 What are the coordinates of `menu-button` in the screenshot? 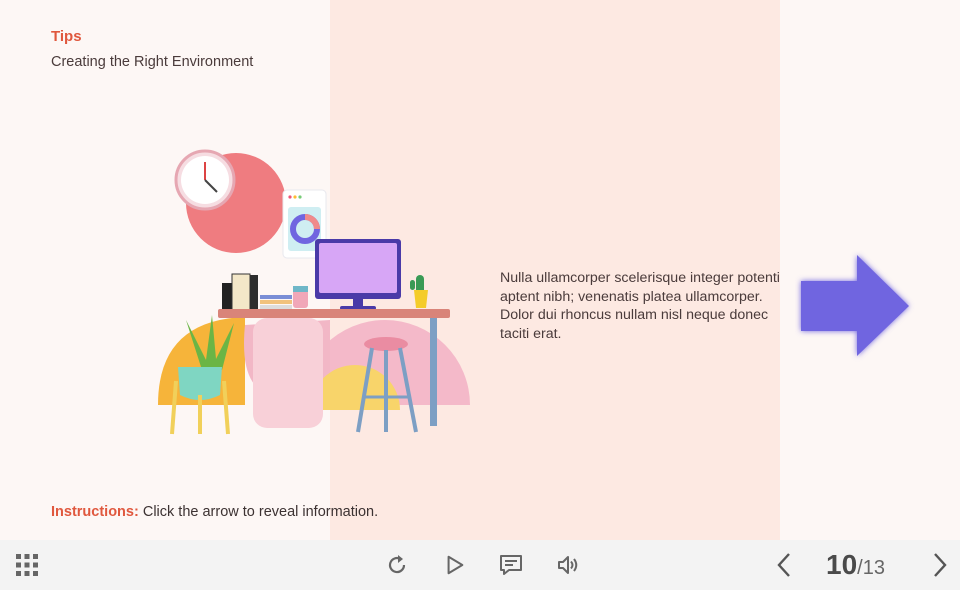 It's located at (27, 565).